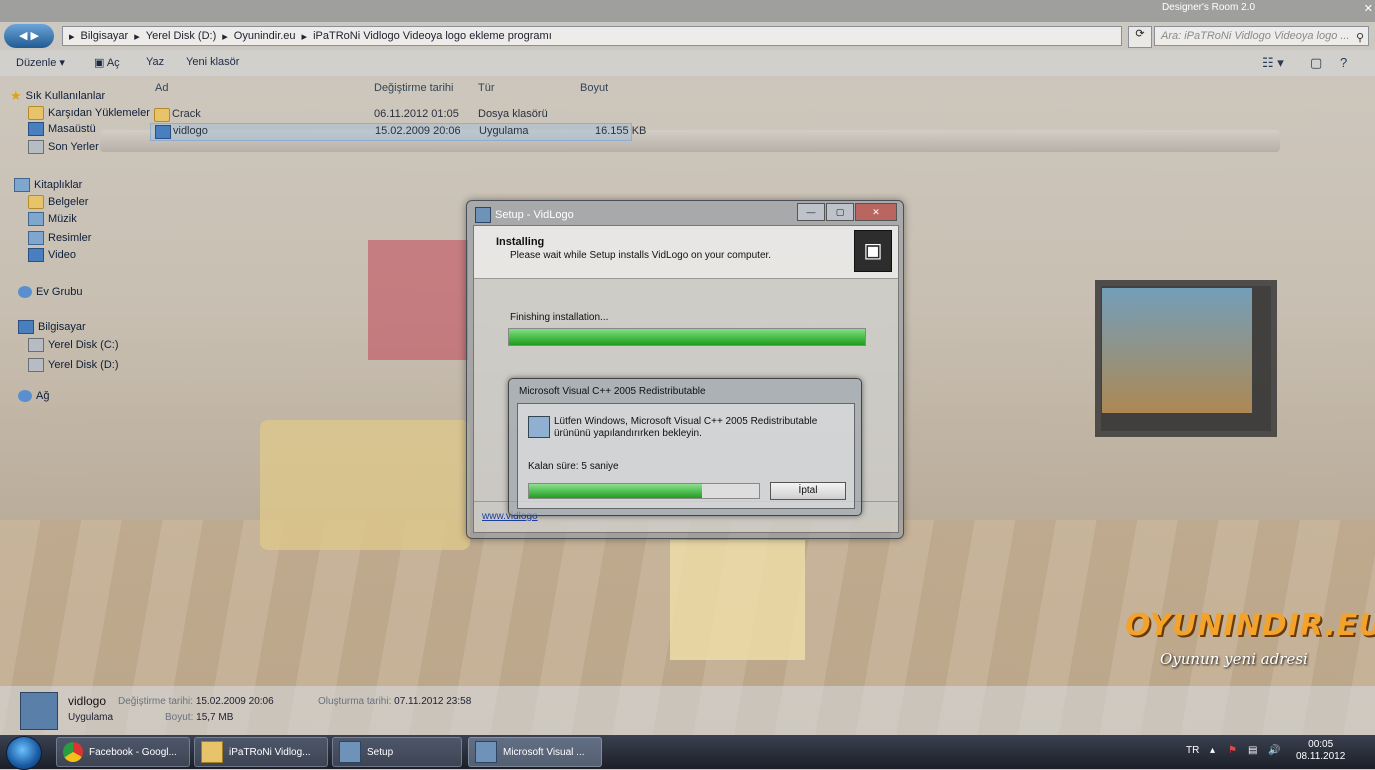  Describe the element at coordinates (89, 113) in the screenshot. I see `sidebar-item-downloads: Karşıdan Yüklemeler` at that location.